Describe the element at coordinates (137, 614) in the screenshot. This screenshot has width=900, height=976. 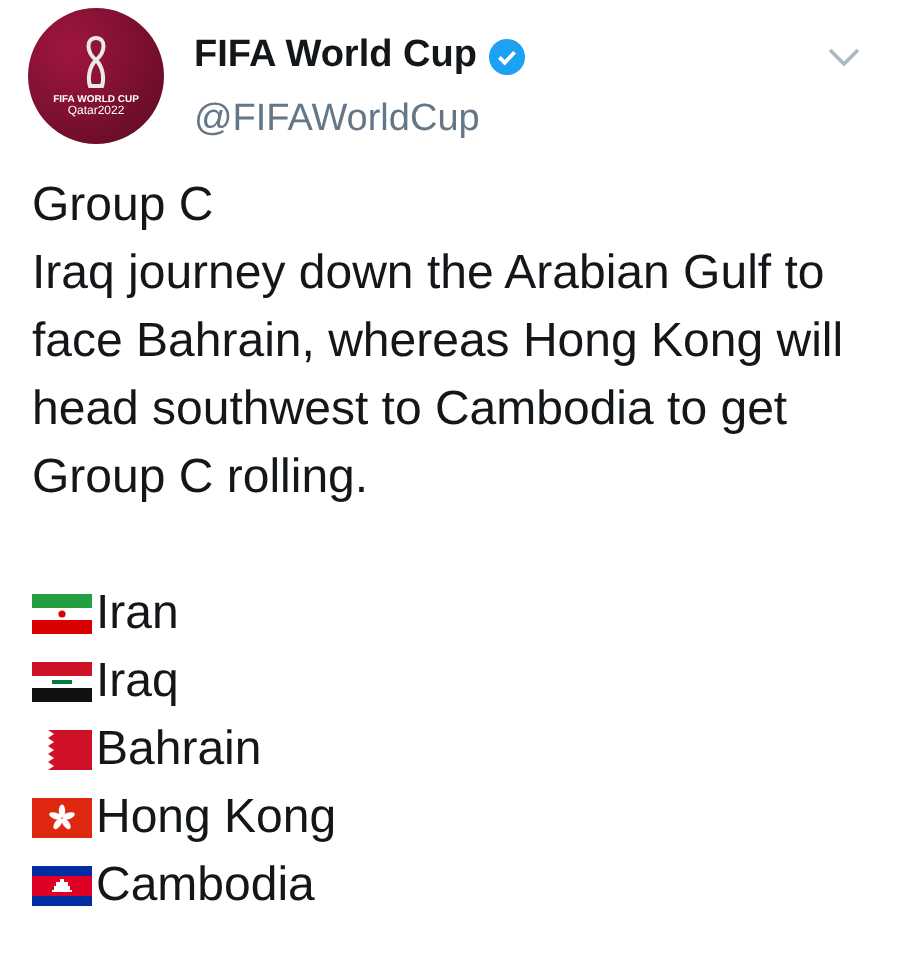
I see `team-name: Iran` at that location.